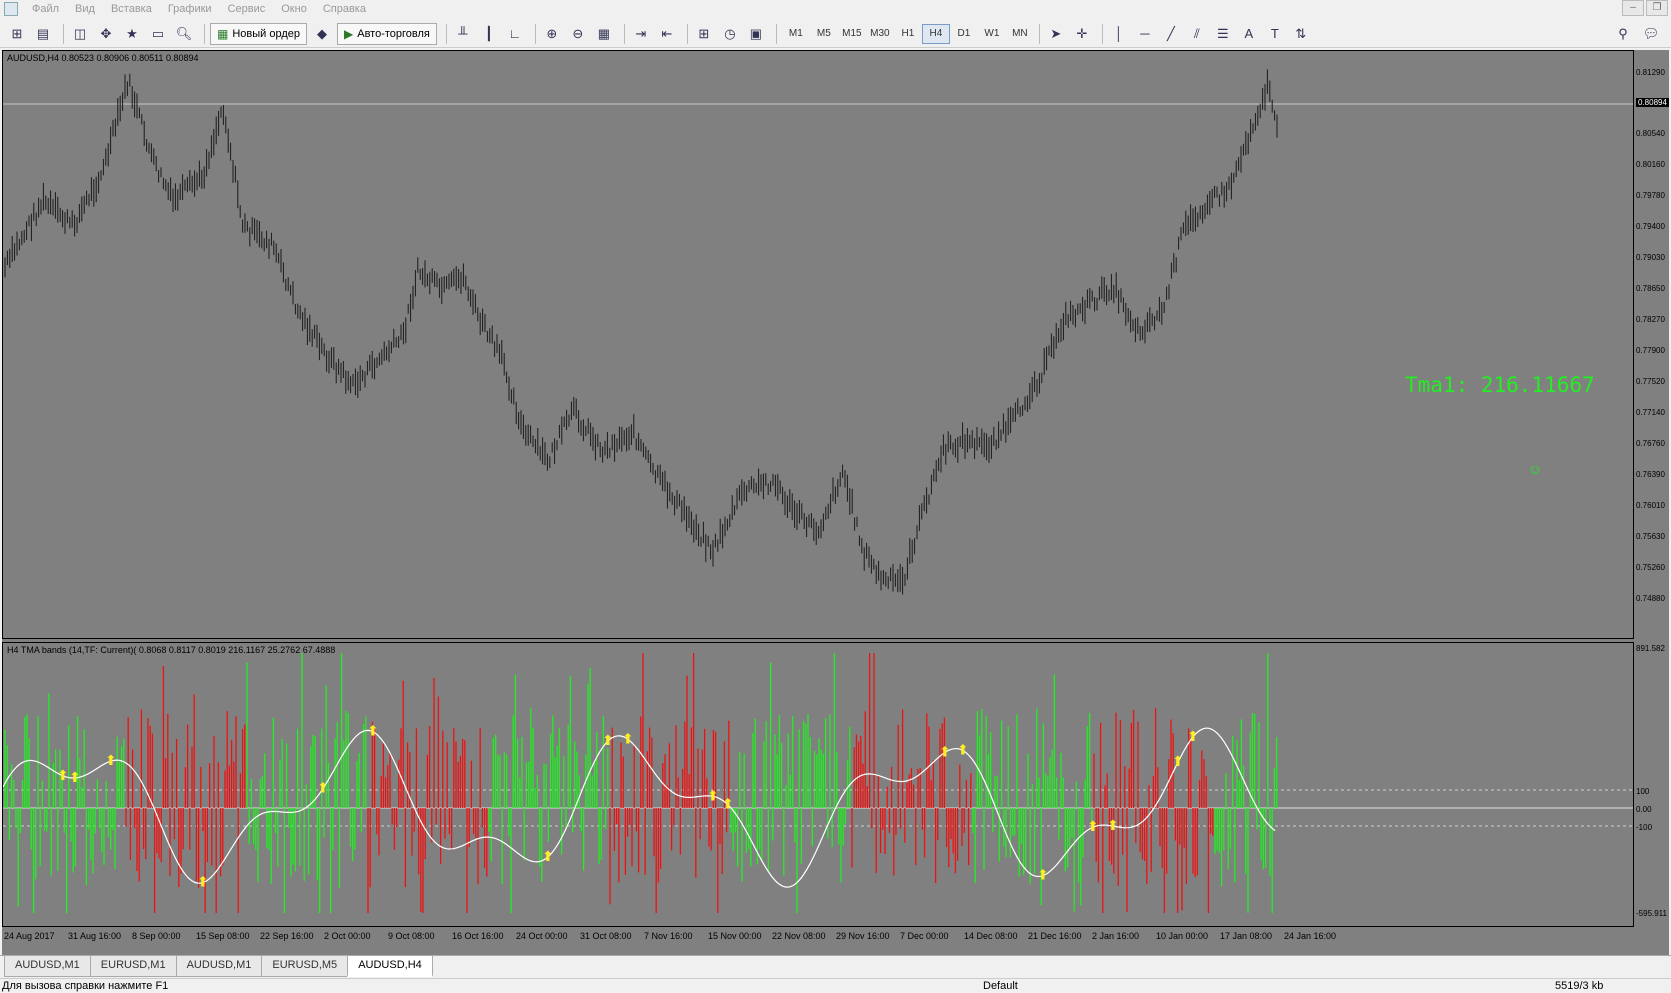 This screenshot has height=993, width=1671. I want to click on menu-tools: Сервис, so click(247, 9).